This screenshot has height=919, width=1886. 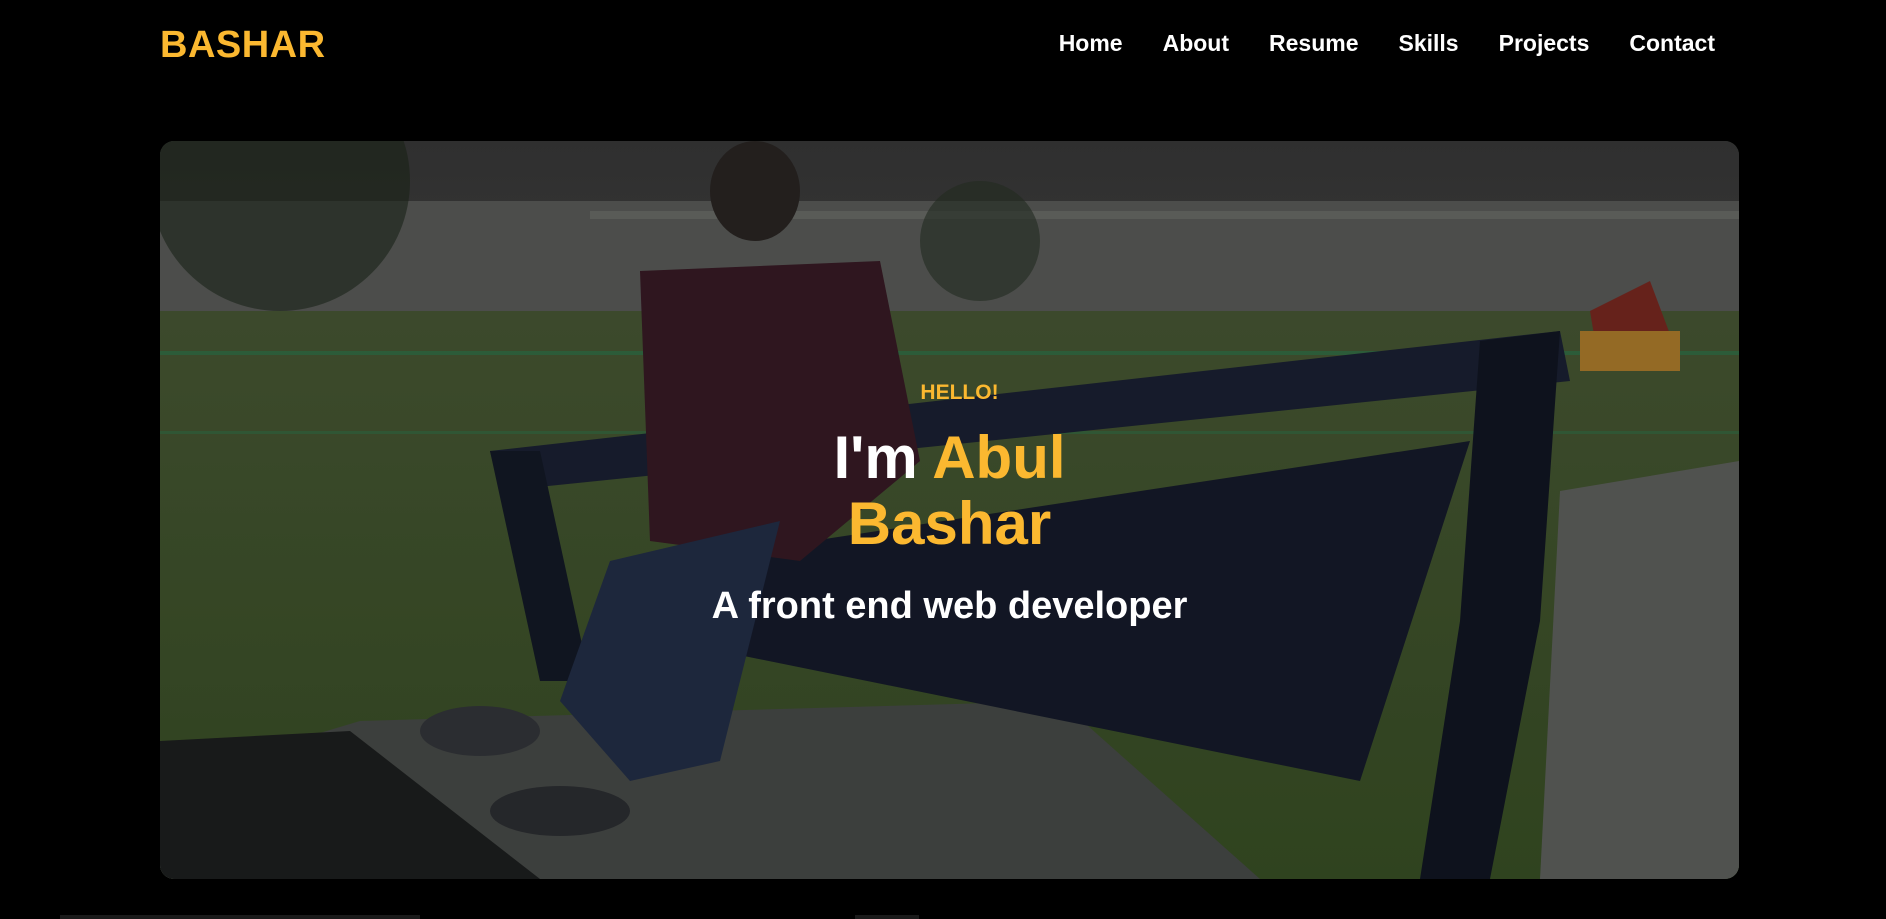 I want to click on hero-name: I'm Abul Bashar, so click(x=950, y=491).